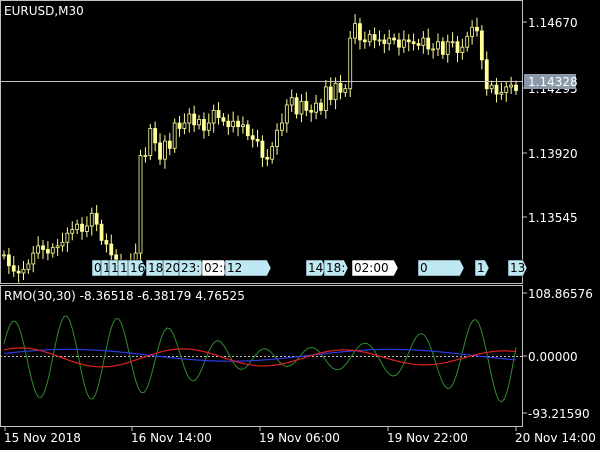 This screenshot has width=600, height=450. Describe the element at coordinates (560, 294) in the screenshot. I see `indicator-tick: 108.86576` at that location.